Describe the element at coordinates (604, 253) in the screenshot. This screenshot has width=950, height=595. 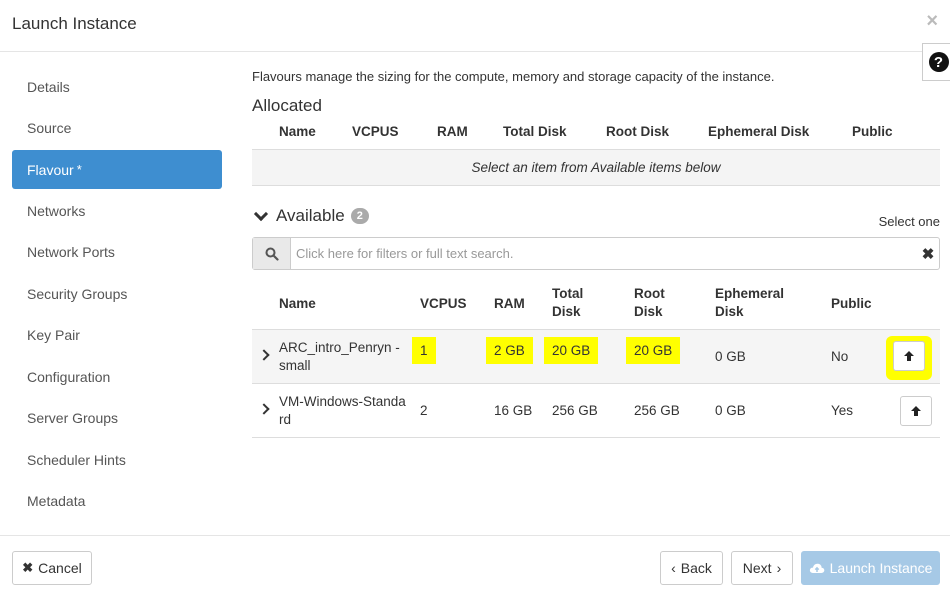
I see `search-input` at that location.